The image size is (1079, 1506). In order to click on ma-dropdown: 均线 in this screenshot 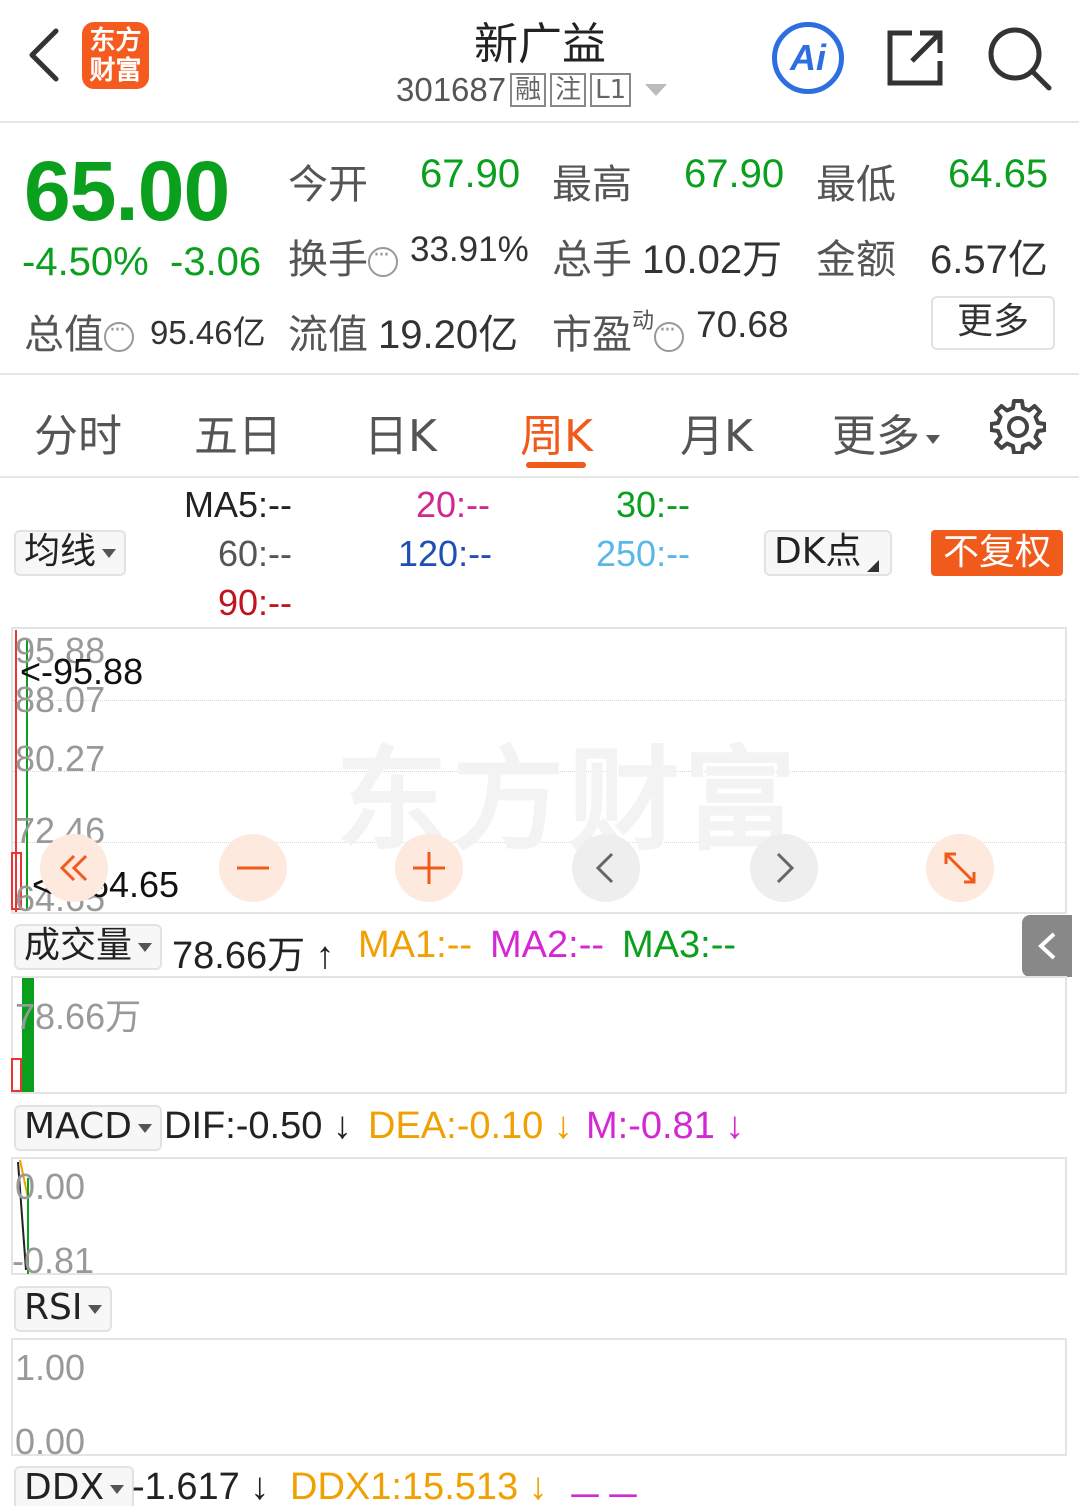, I will do `click(70, 553)`.